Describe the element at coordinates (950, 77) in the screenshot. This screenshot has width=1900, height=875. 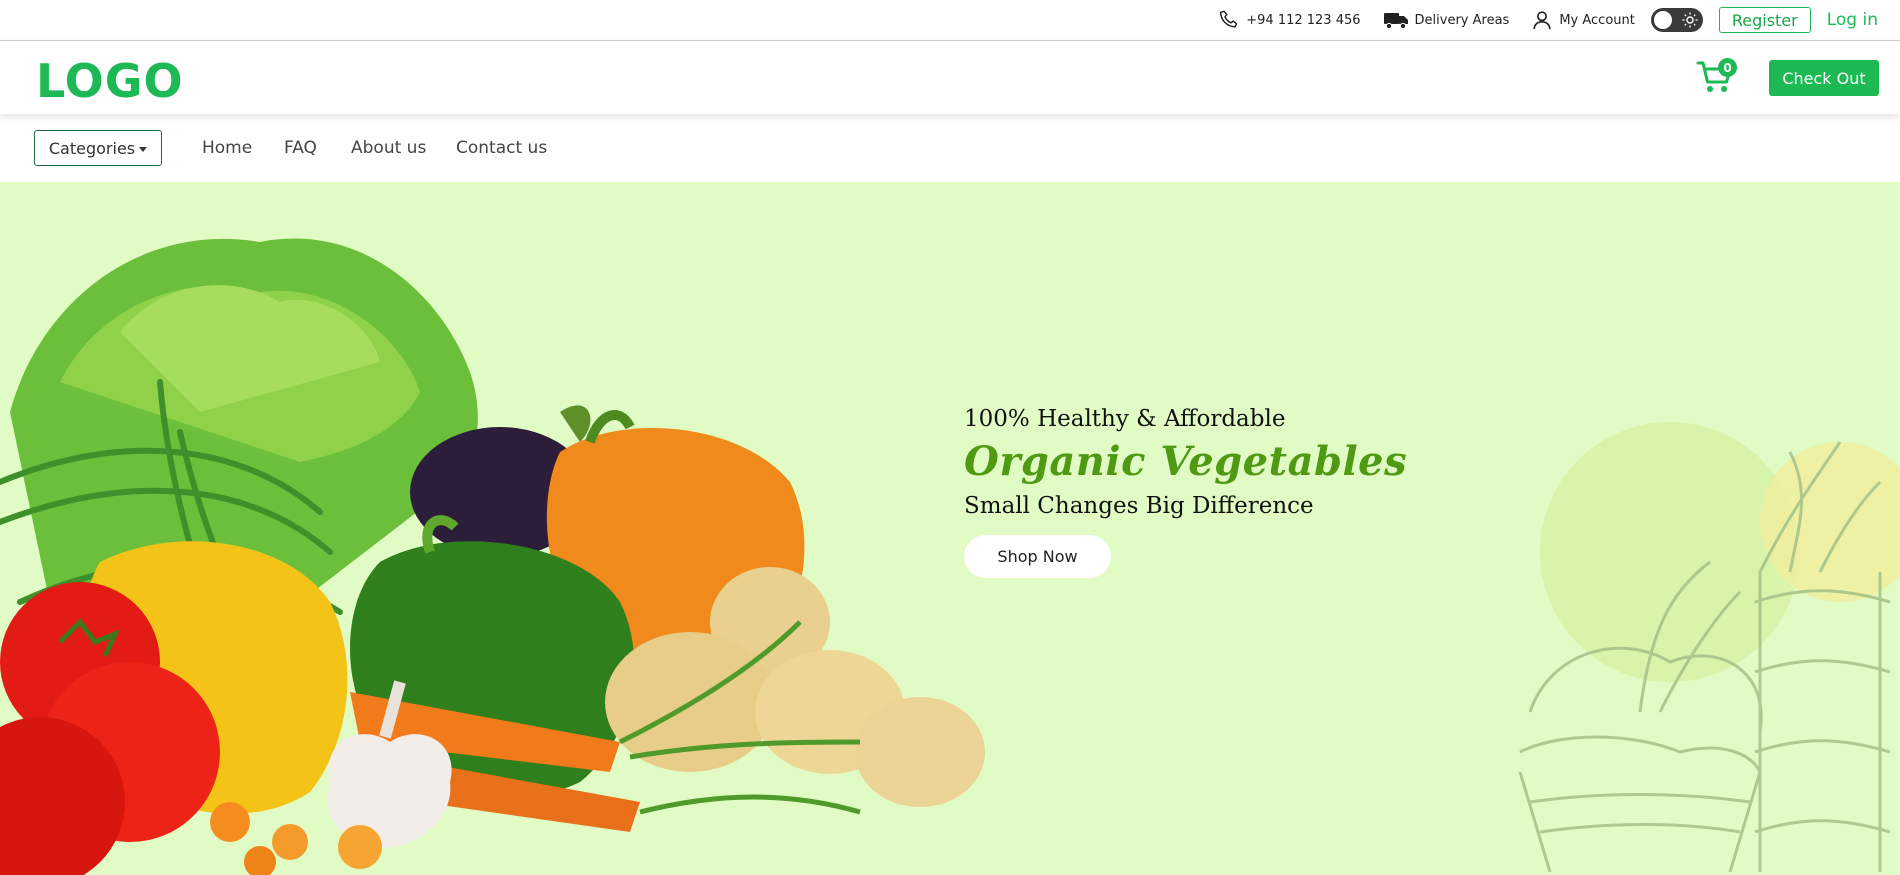
I see `main-header: LOGO 0 Check Out` at that location.